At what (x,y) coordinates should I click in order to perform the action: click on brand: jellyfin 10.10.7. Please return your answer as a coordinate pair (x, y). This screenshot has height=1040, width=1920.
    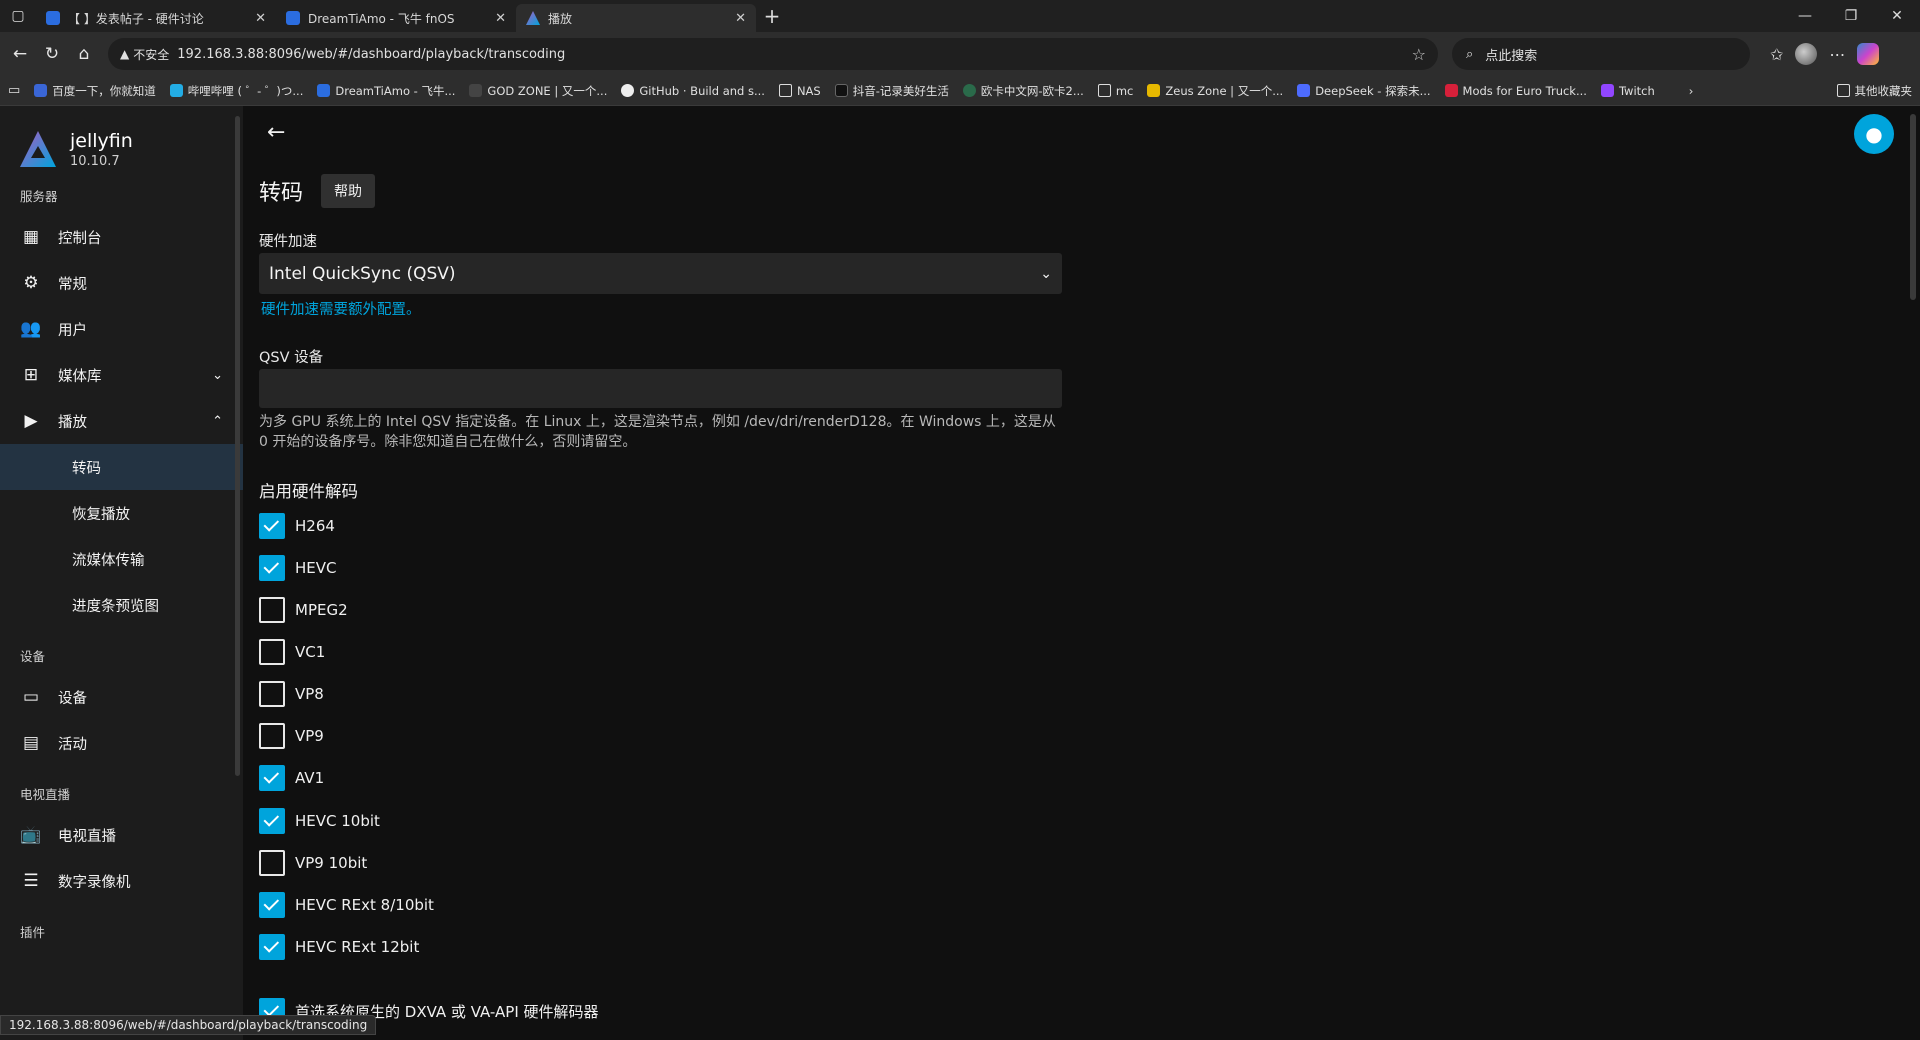
    Looking at the image, I should click on (121, 141).